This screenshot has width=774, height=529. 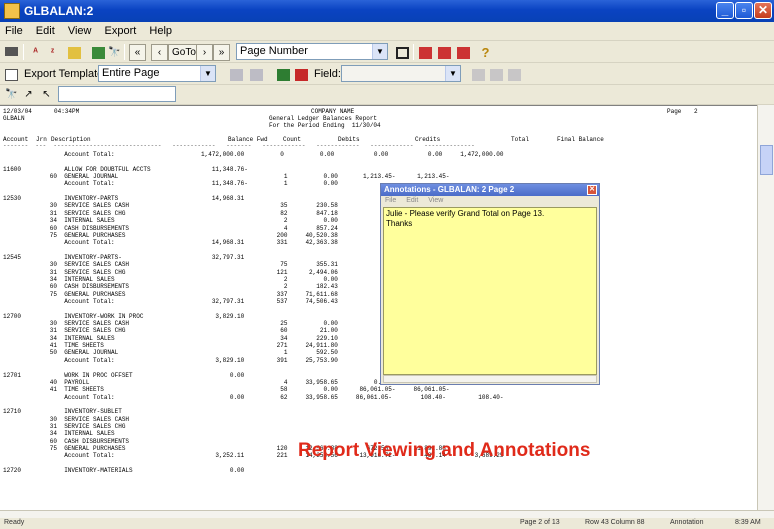 I want to click on field-label: Field:, so click(x=327, y=74).